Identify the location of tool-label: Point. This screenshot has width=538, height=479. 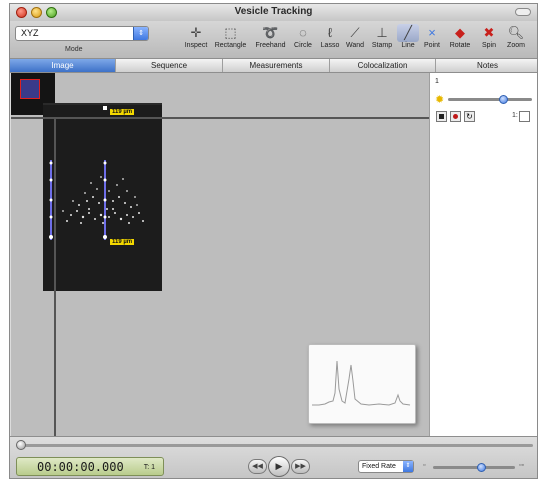
(432, 45).